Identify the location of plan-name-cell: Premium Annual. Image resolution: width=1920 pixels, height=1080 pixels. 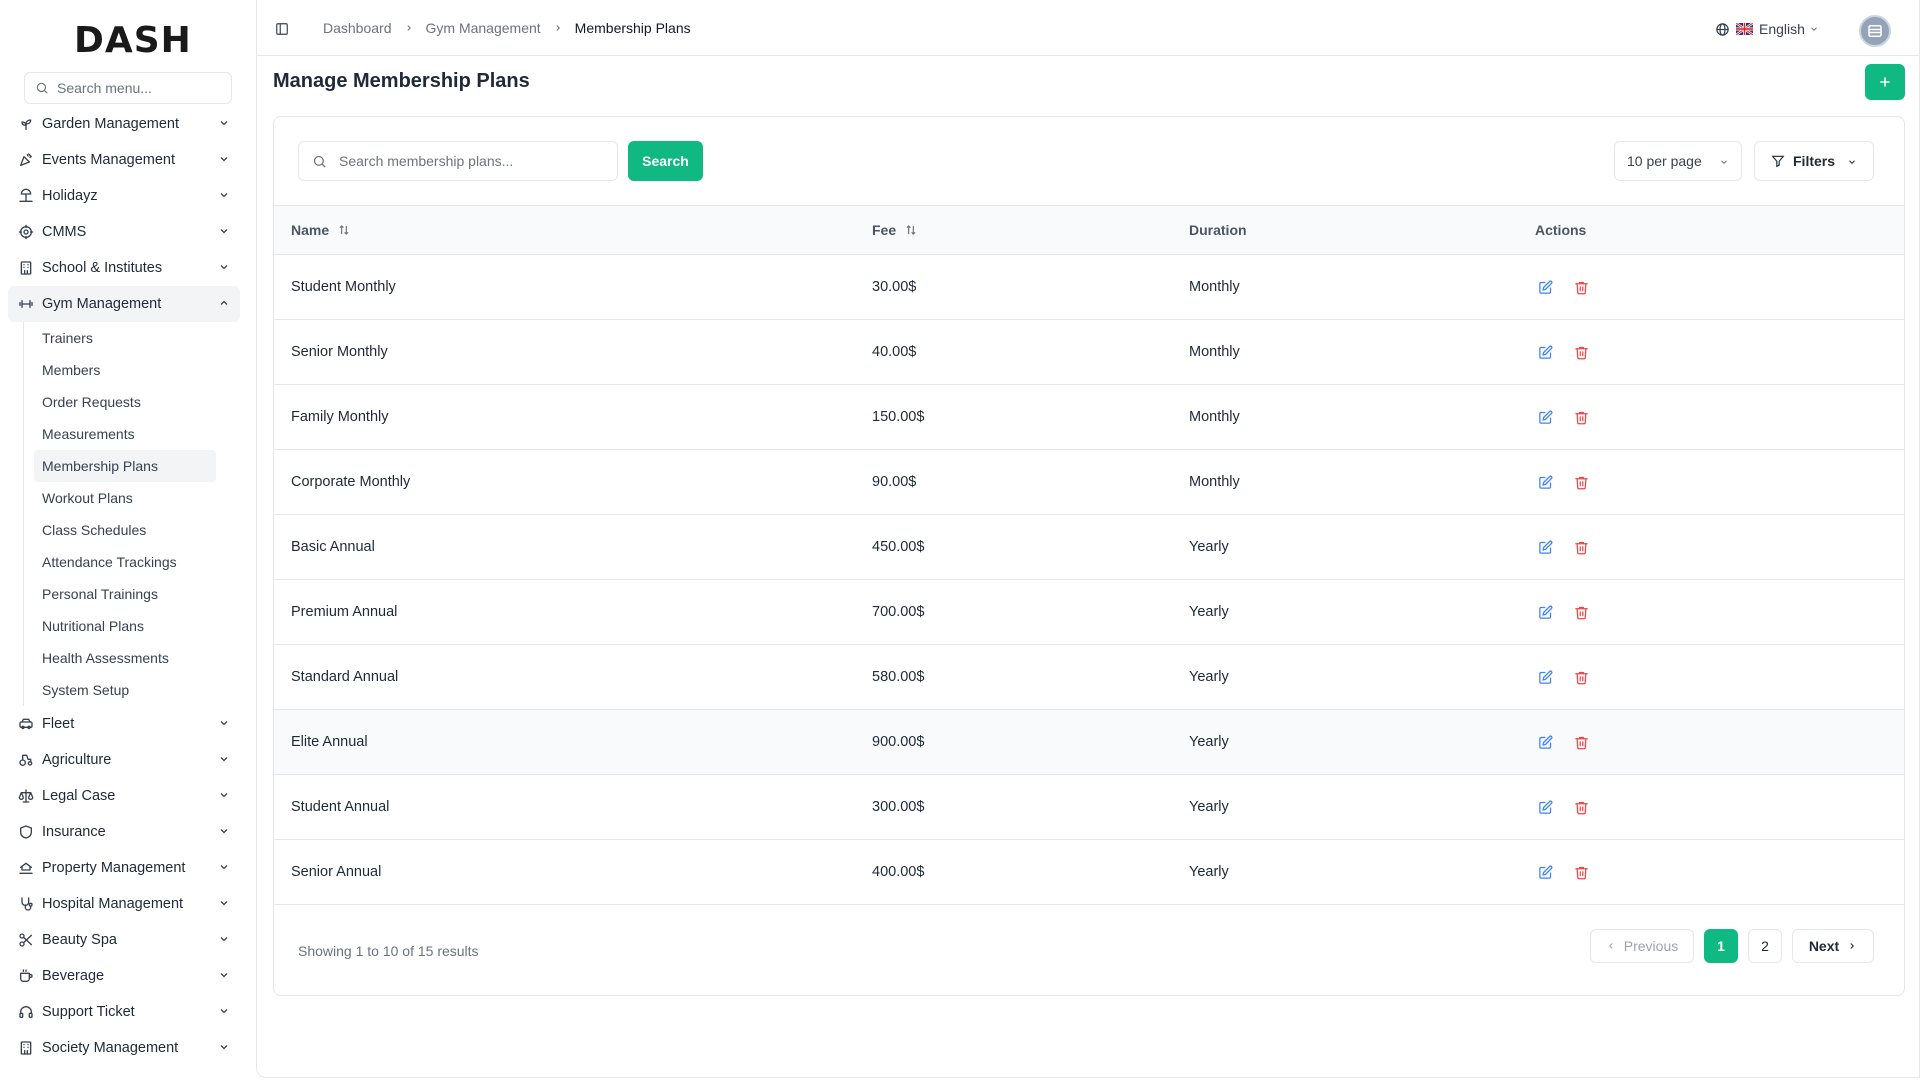
(344, 612).